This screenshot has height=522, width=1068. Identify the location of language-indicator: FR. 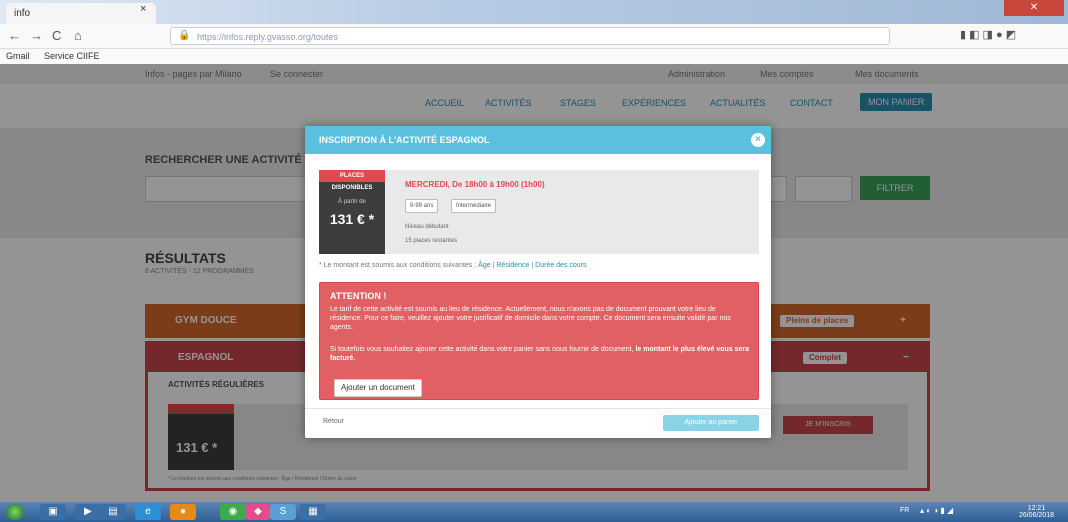
(904, 510).